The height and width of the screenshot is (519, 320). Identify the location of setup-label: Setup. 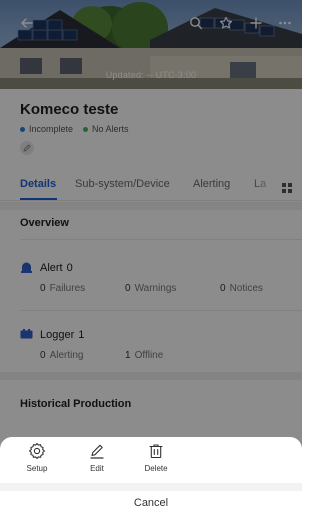
(37, 468).